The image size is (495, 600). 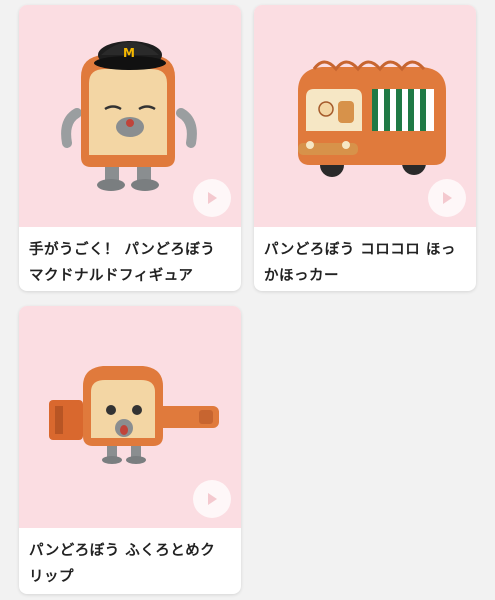 What do you see at coordinates (360, 250) in the screenshot?
I see `product-title-line1: パンどろぼう コロコロ ほっ` at bounding box center [360, 250].